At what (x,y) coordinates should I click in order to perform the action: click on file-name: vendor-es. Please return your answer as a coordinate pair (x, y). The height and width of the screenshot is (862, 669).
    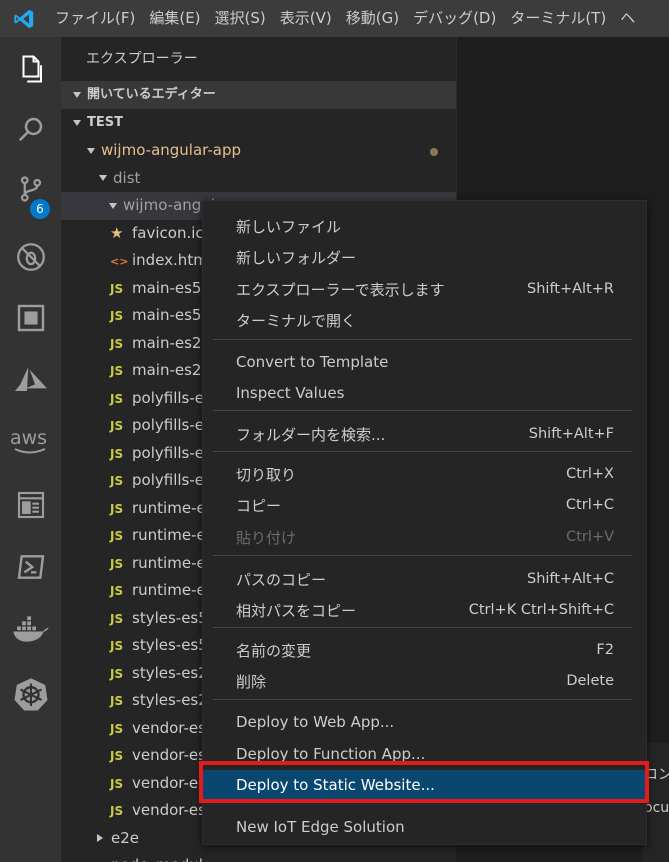
    Looking at the image, I should click on (169, 810).